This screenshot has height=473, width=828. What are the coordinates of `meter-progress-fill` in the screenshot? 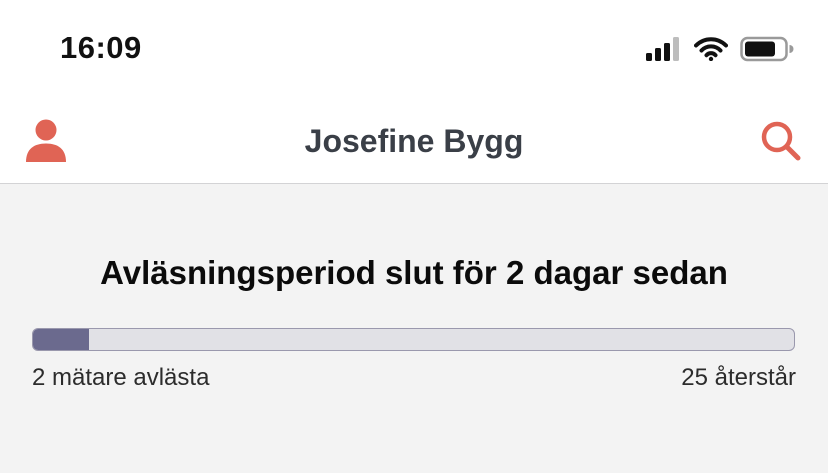 It's located at (61, 339).